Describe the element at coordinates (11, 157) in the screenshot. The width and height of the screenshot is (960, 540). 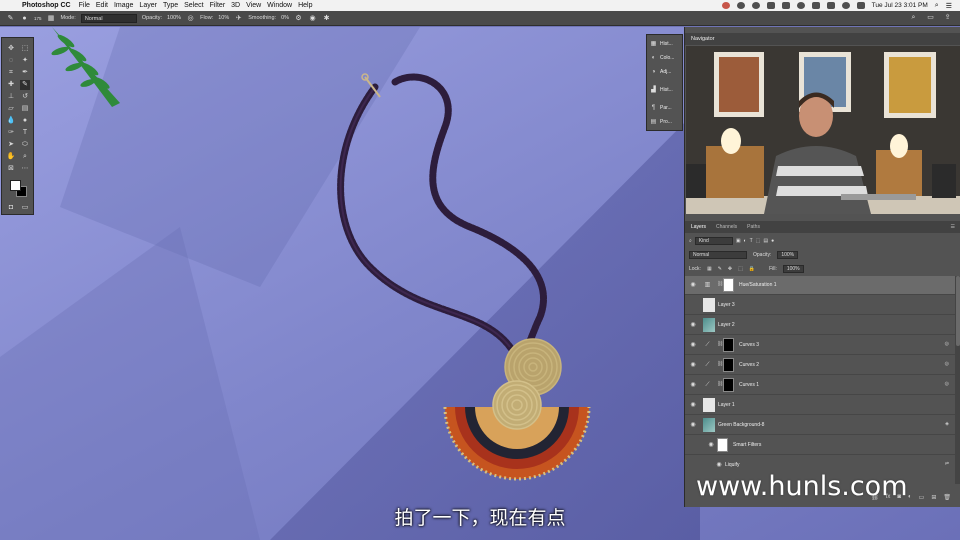
I see `hand-tool-icon: ✋` at that location.